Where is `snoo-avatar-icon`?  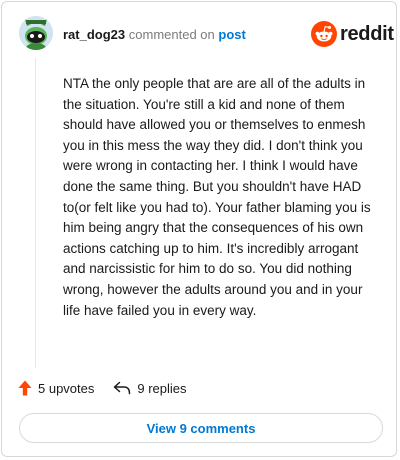 snoo-avatar-icon is located at coordinates (36, 33).